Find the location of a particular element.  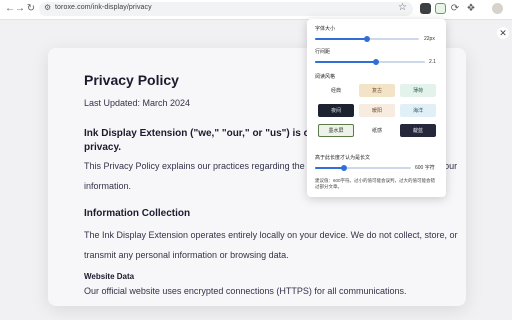

font-size-slider-fill is located at coordinates (341, 39).